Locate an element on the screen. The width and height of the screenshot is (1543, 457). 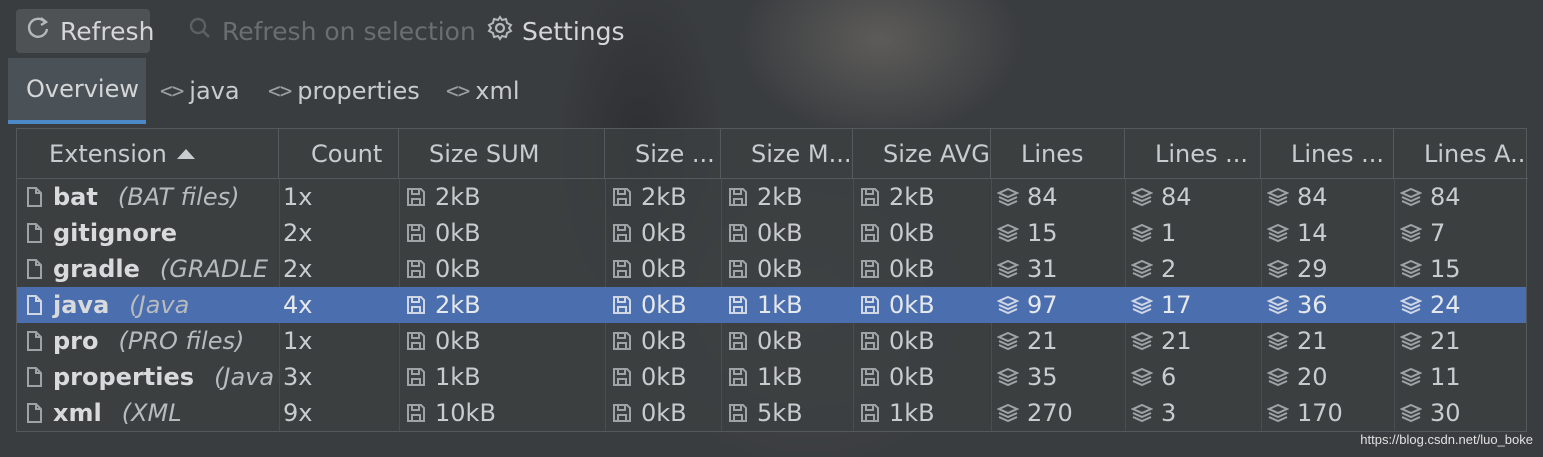
column-header-size-avg: Size AVG is located at coordinates (922, 153).